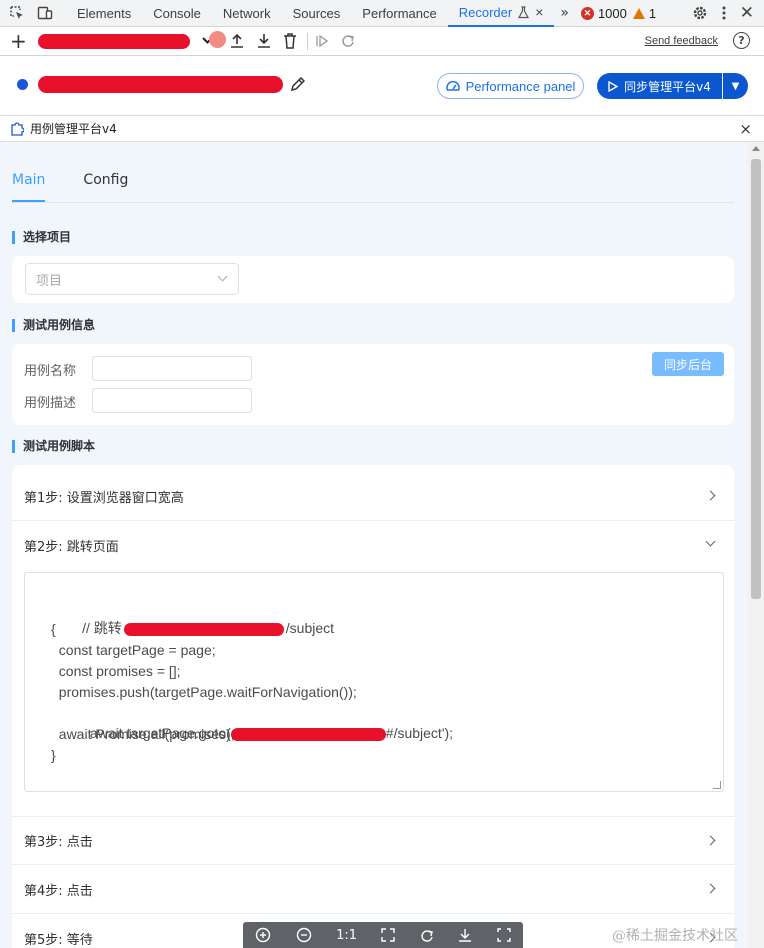 Image resolution: width=764 pixels, height=948 pixels. Describe the element at coordinates (264, 41) in the screenshot. I see `import-download-icon` at that location.